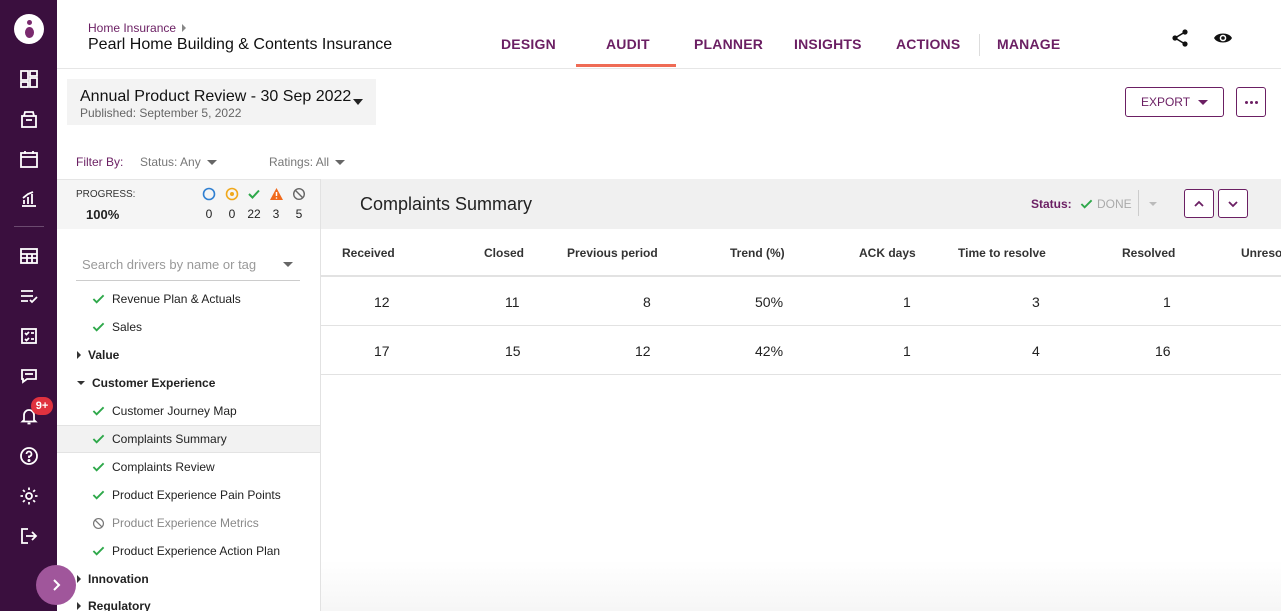  I want to click on tree-group-innovation: Innovation, so click(188, 579).